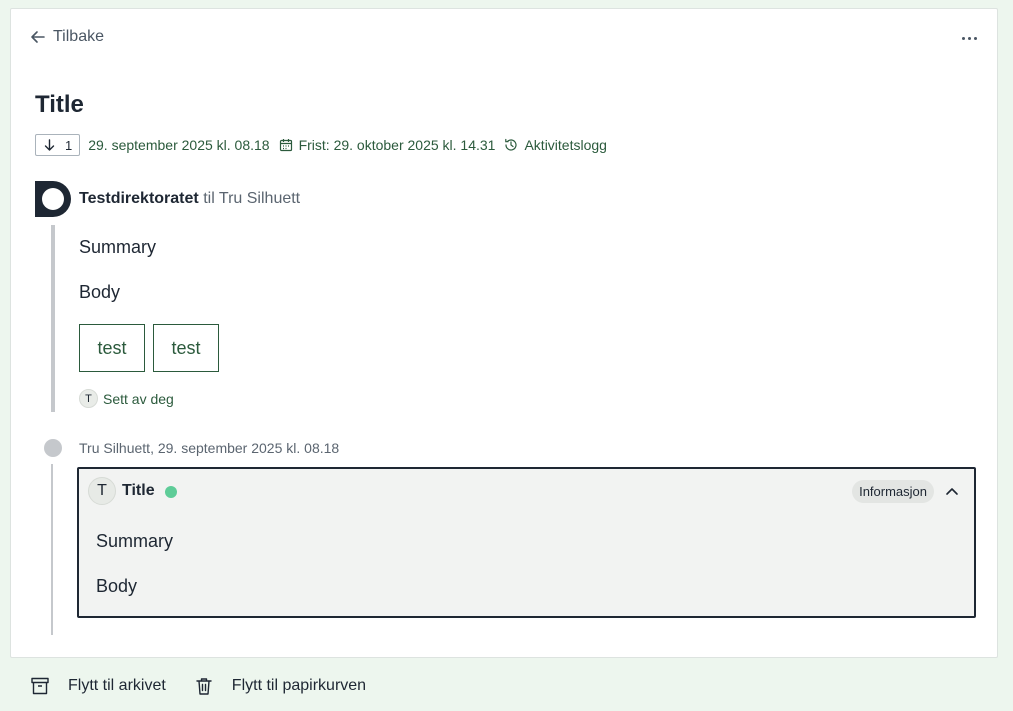 The width and height of the screenshot is (1013, 711). I want to click on more-horizontal-icon, so click(963, 38).